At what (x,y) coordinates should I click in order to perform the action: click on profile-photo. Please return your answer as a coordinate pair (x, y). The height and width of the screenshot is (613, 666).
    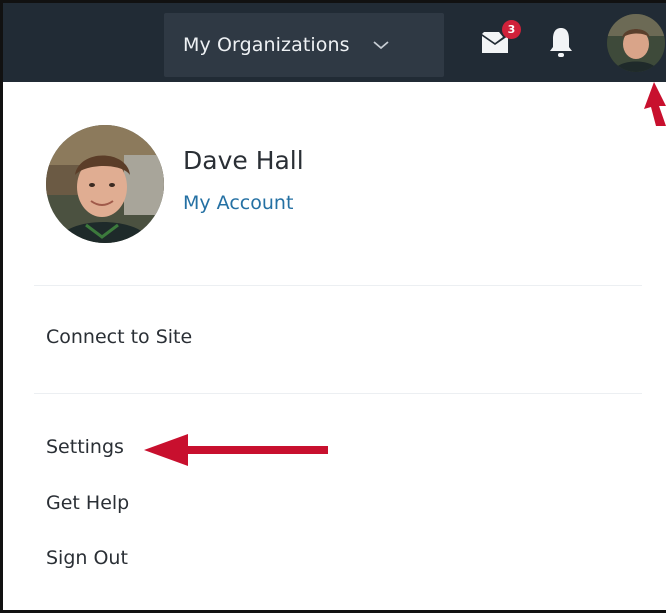
    Looking at the image, I should click on (105, 184).